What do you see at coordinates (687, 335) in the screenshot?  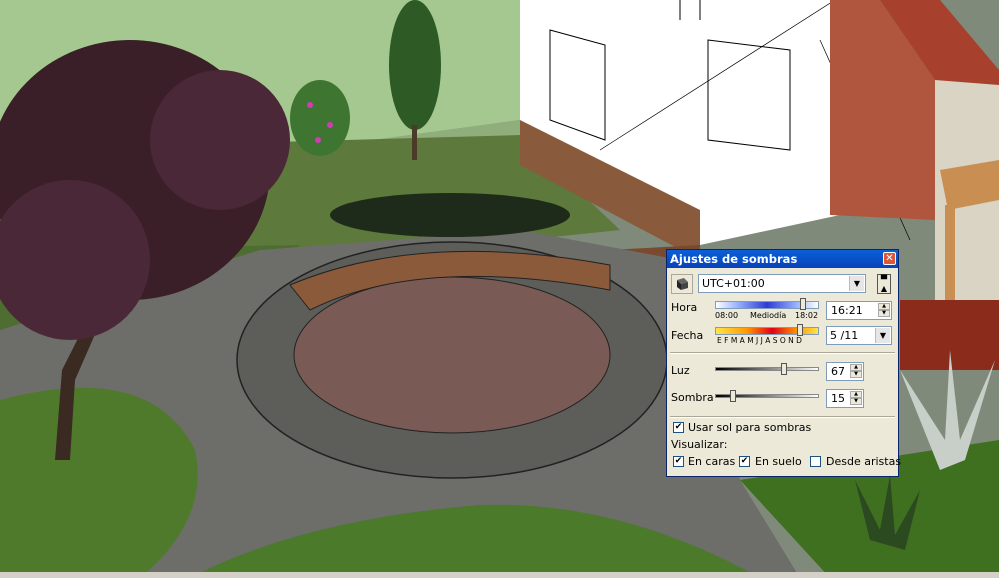 I see `fecha-label: Fecha` at bounding box center [687, 335].